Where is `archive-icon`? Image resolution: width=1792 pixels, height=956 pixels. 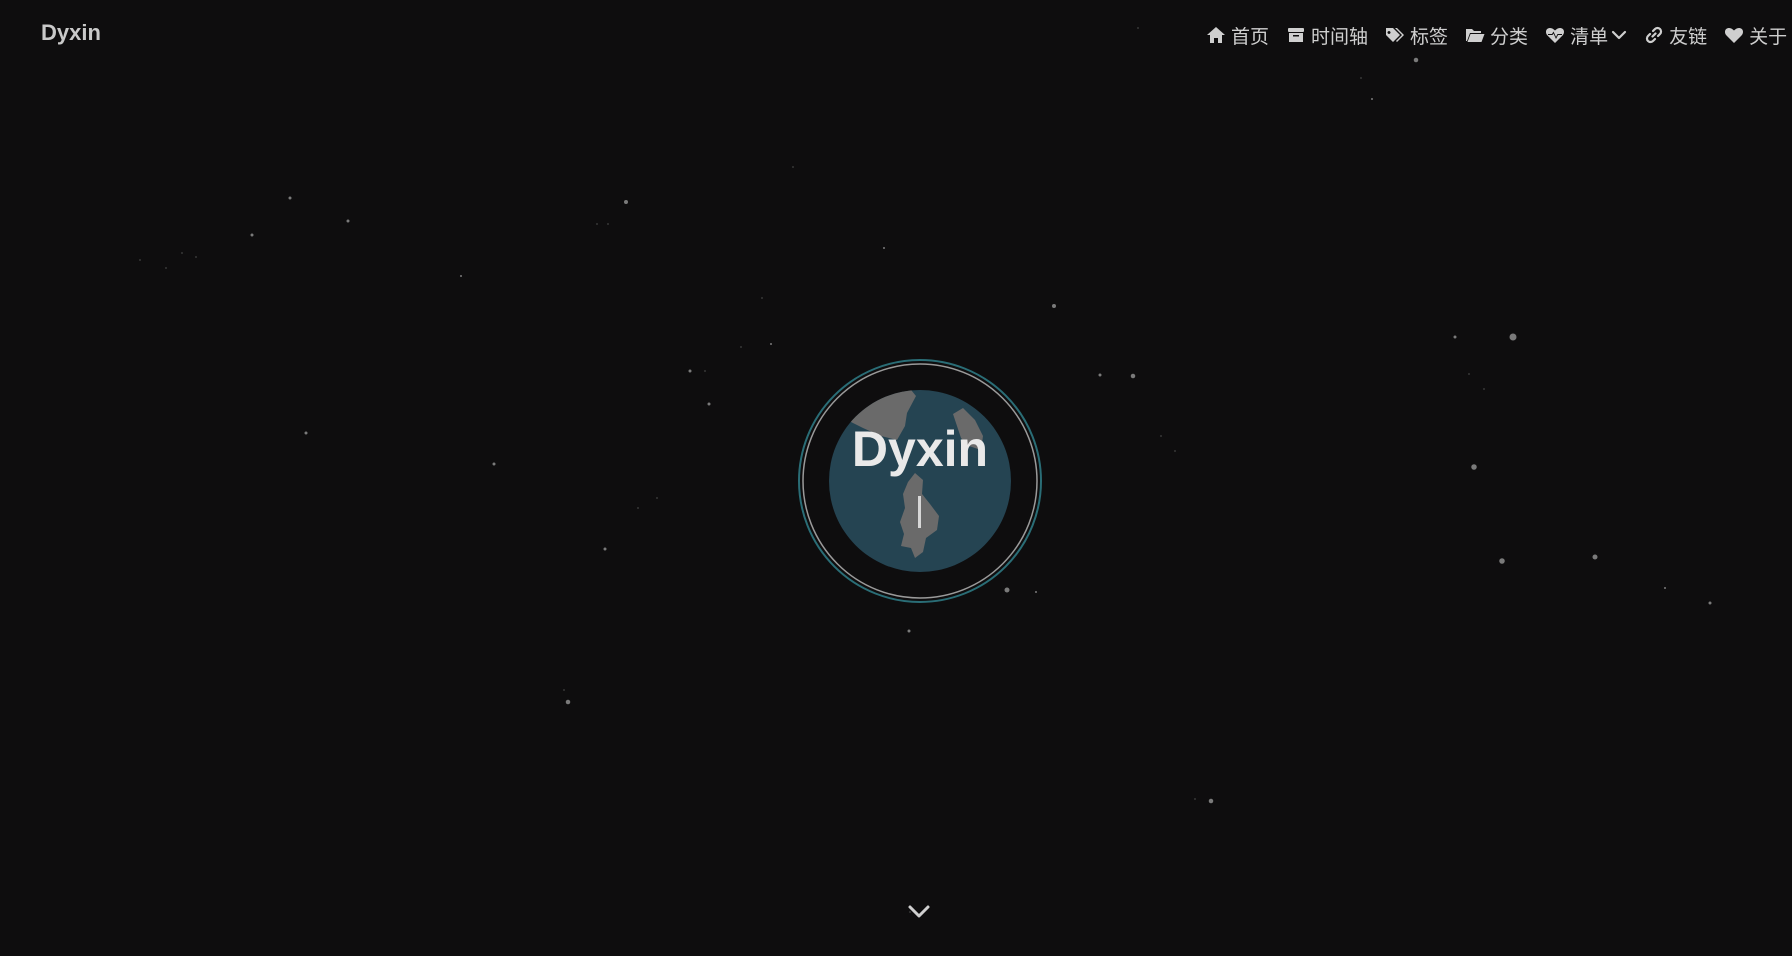
archive-icon is located at coordinates (1296, 35).